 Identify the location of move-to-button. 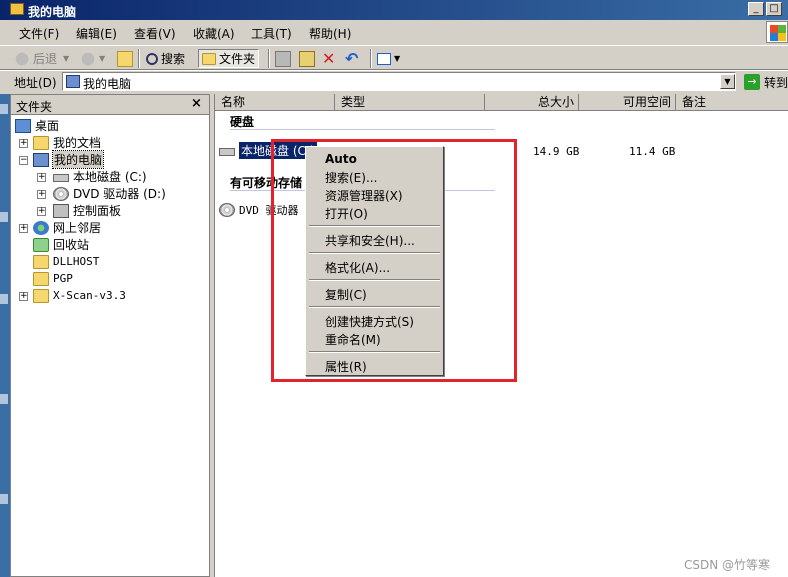
(284, 58).